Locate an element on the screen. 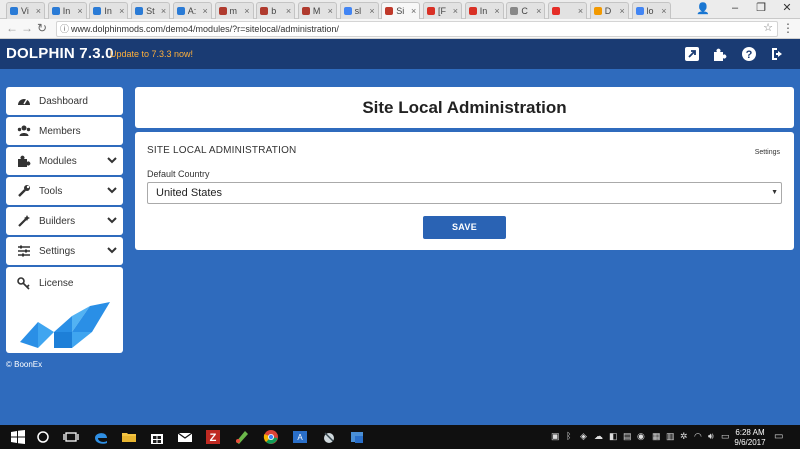 This screenshot has width=800, height=449. chrome-icon is located at coordinates (271, 437).